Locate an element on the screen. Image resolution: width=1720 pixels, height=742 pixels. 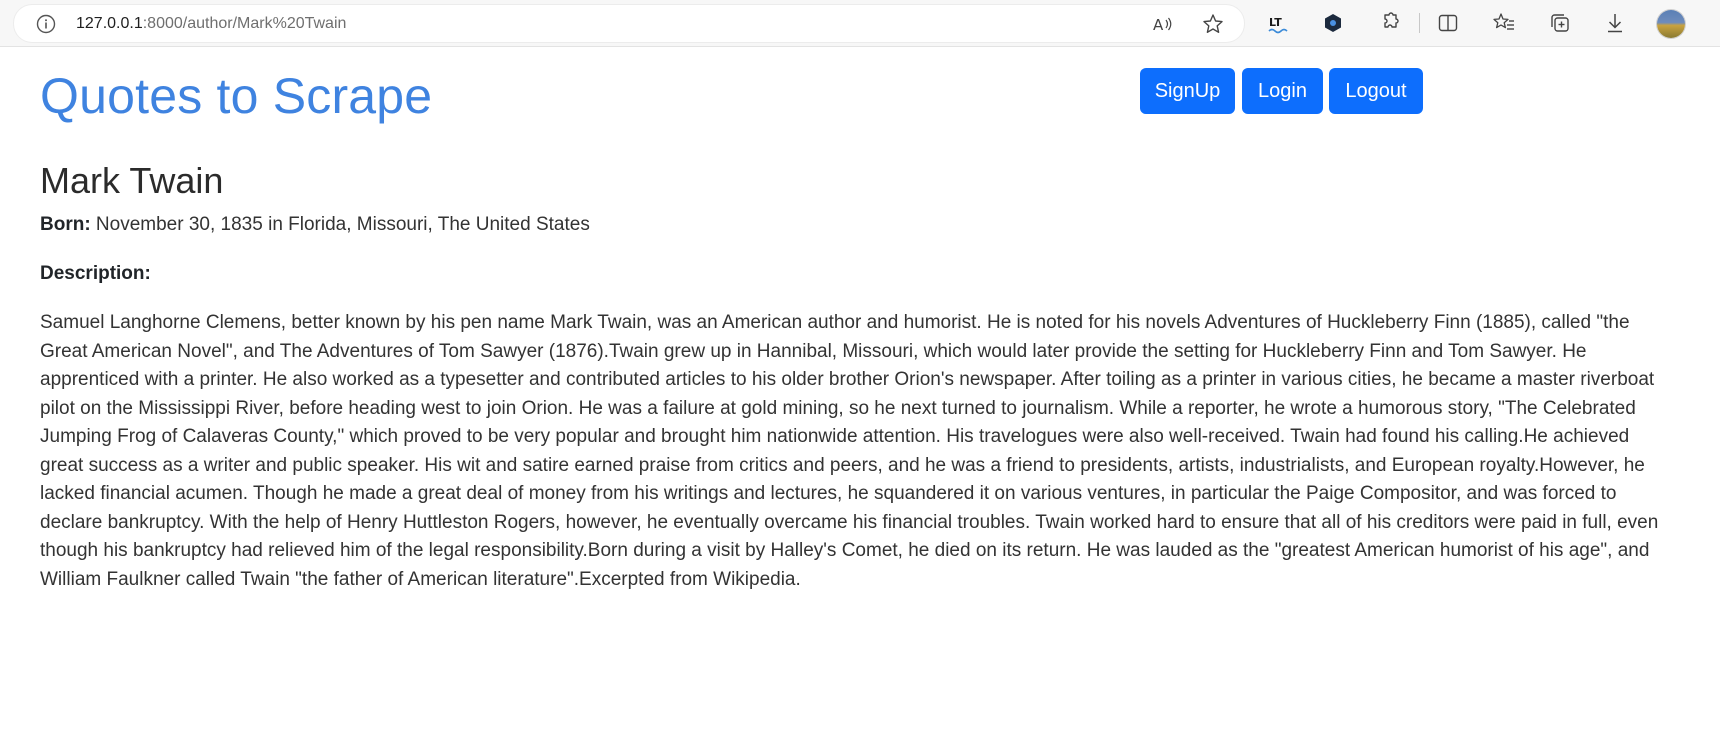
address-bar: 127.0.0.1:8000/author/Mark%20Twain A is located at coordinates (629, 23).